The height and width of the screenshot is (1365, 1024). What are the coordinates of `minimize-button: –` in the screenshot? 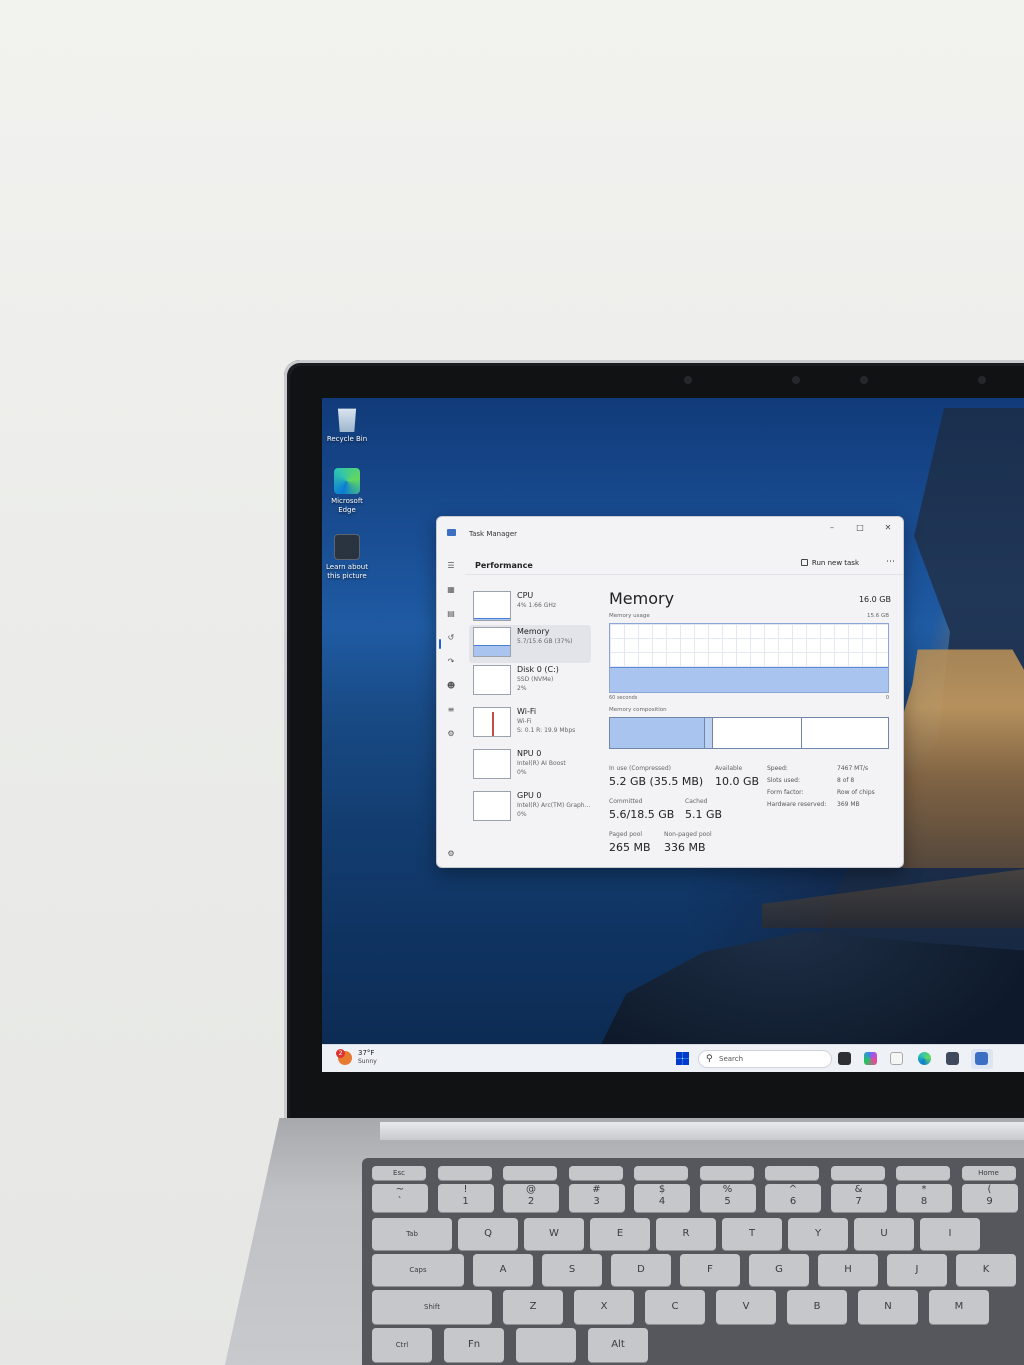 It's located at (832, 528).